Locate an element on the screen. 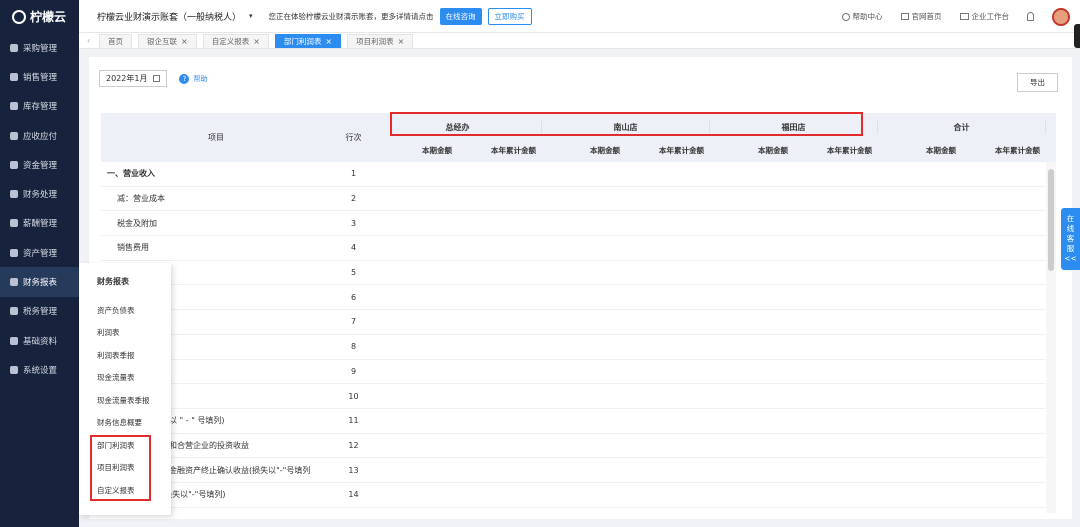  row-line-number: 12 is located at coordinates (353, 445).